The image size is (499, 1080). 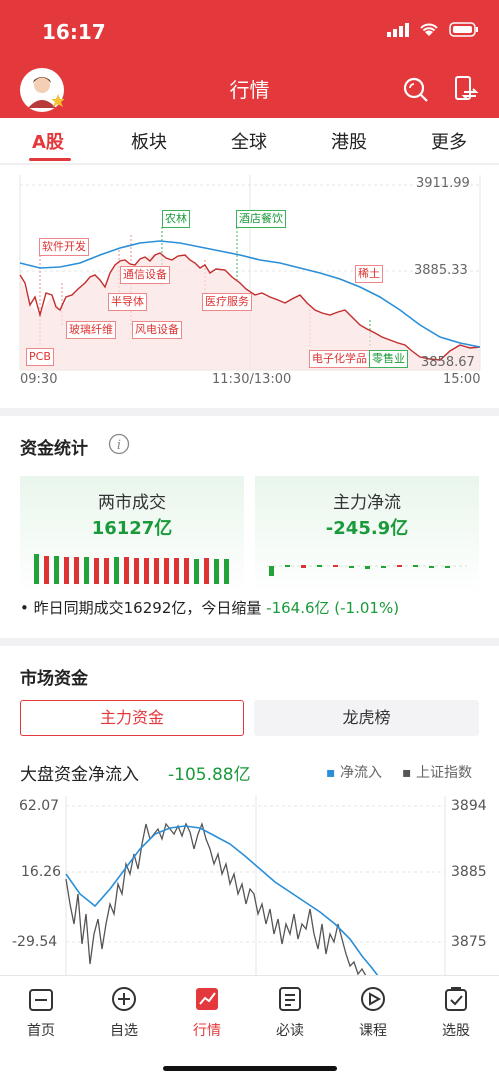 I want to click on note-mid: ，今日缩量, so click(x=224, y=608).